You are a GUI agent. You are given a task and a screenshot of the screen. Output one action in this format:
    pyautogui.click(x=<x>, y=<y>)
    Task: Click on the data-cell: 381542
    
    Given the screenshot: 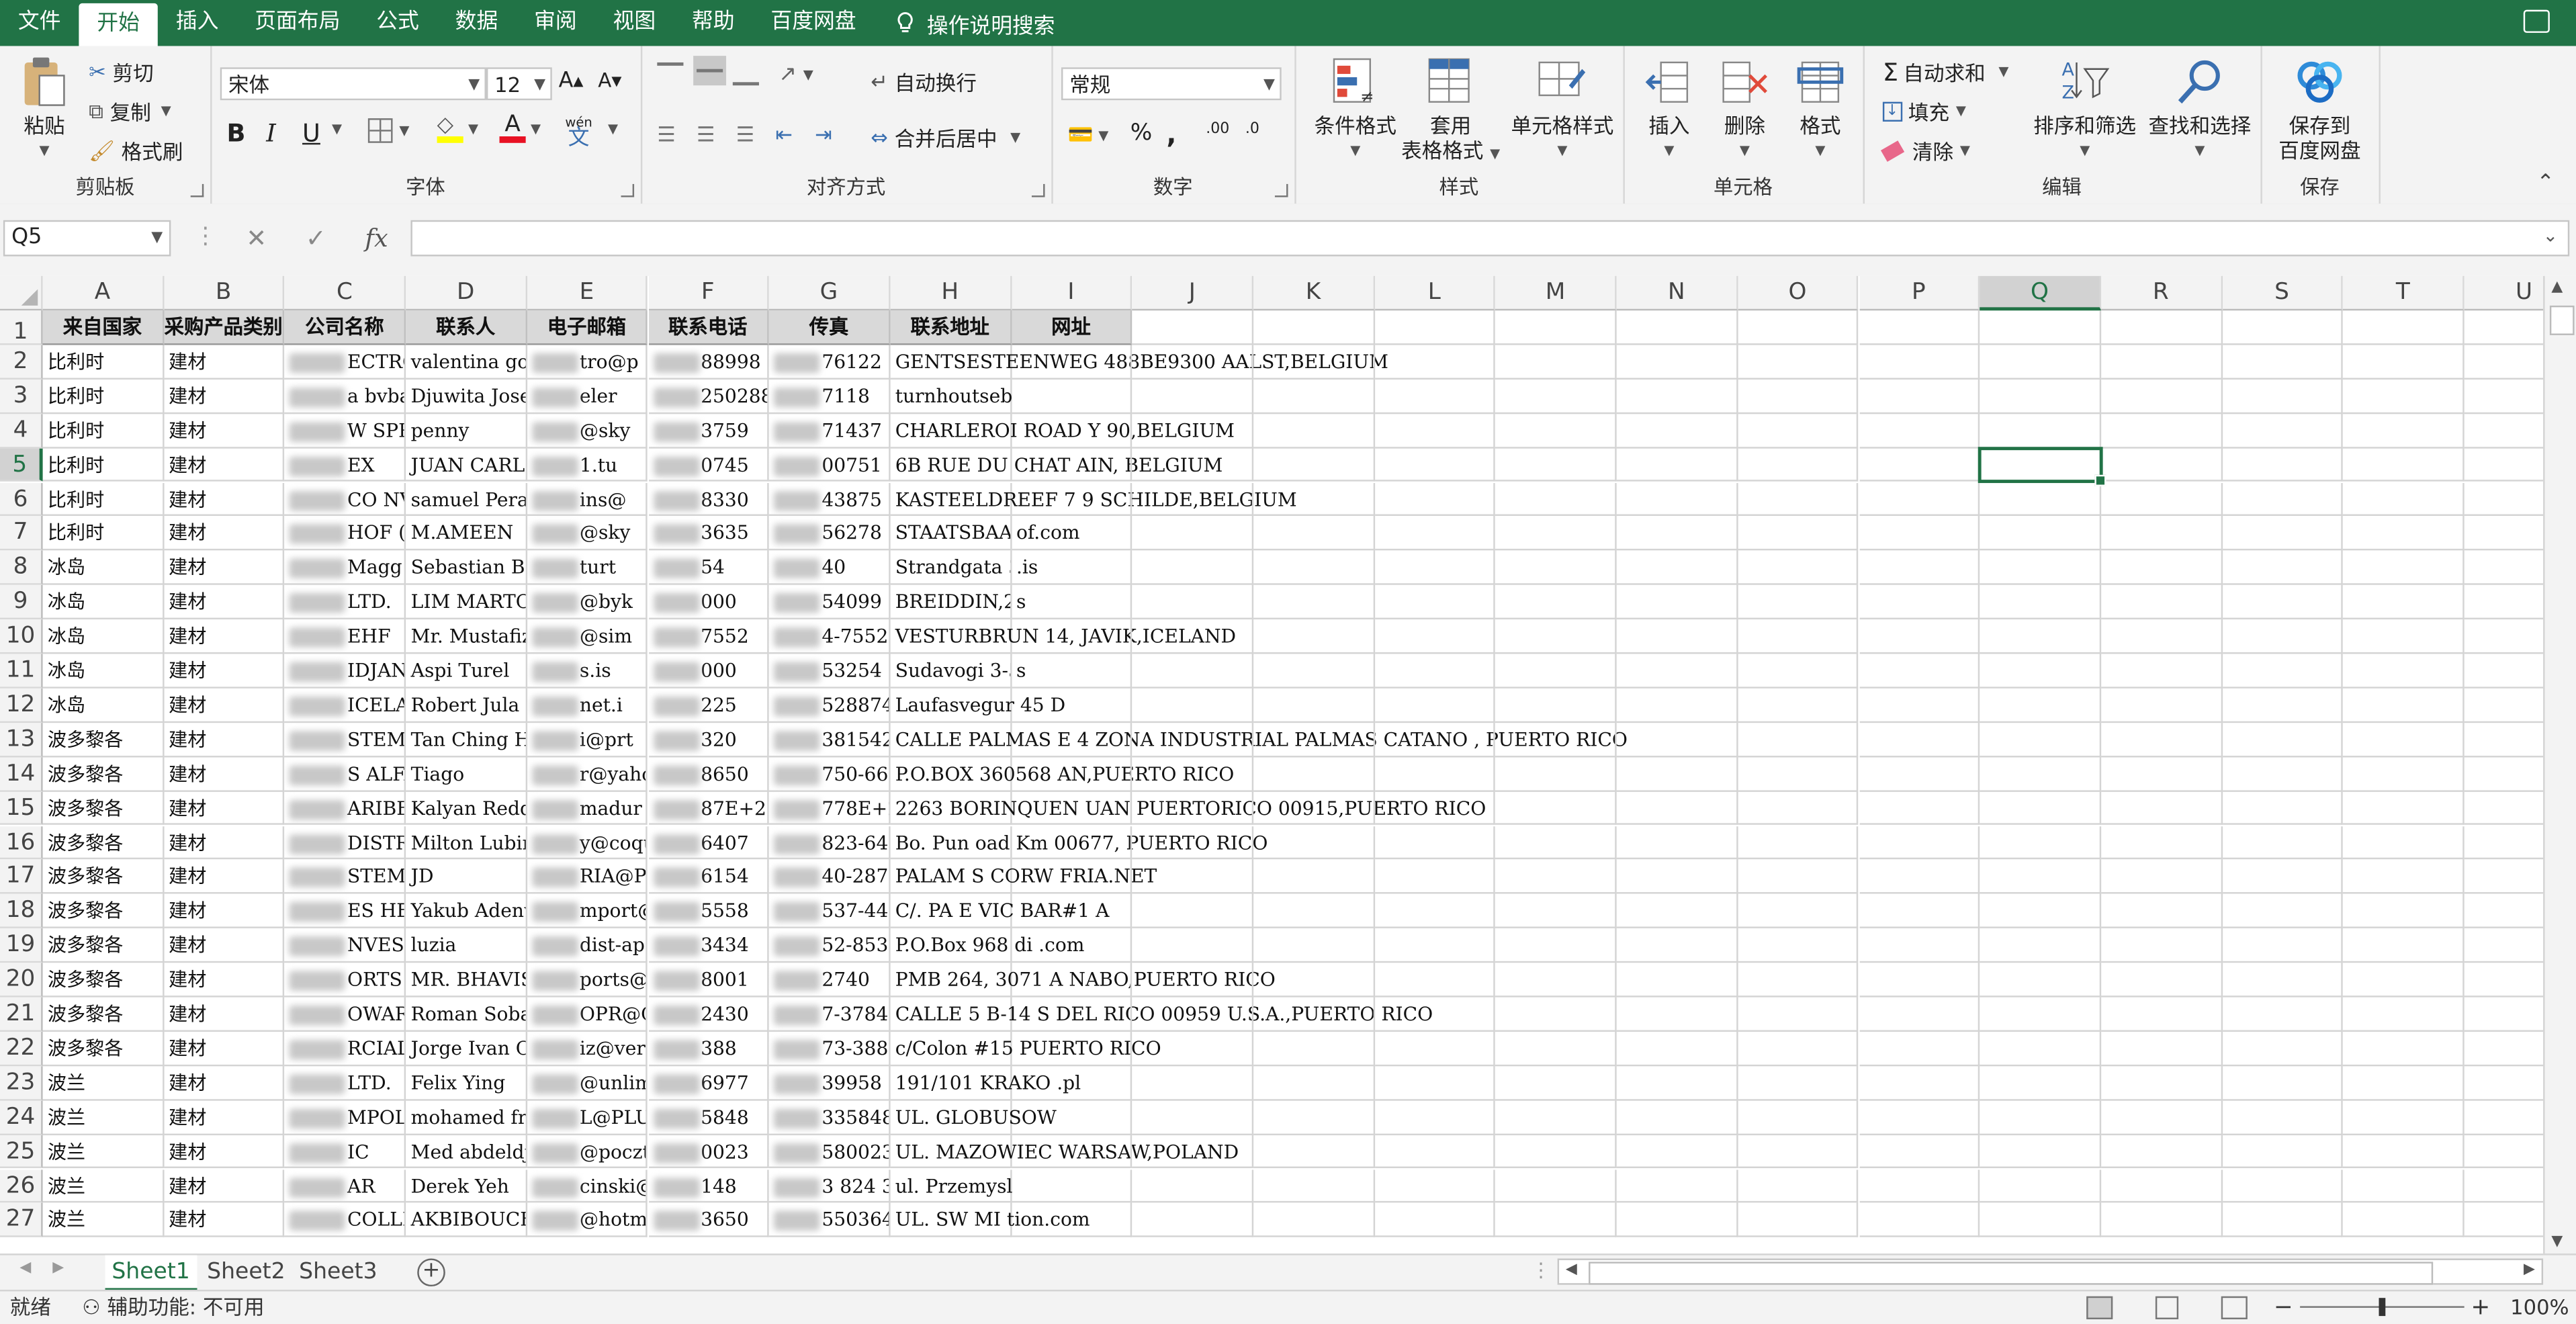 What is the action you would take?
    pyautogui.click(x=830, y=739)
    